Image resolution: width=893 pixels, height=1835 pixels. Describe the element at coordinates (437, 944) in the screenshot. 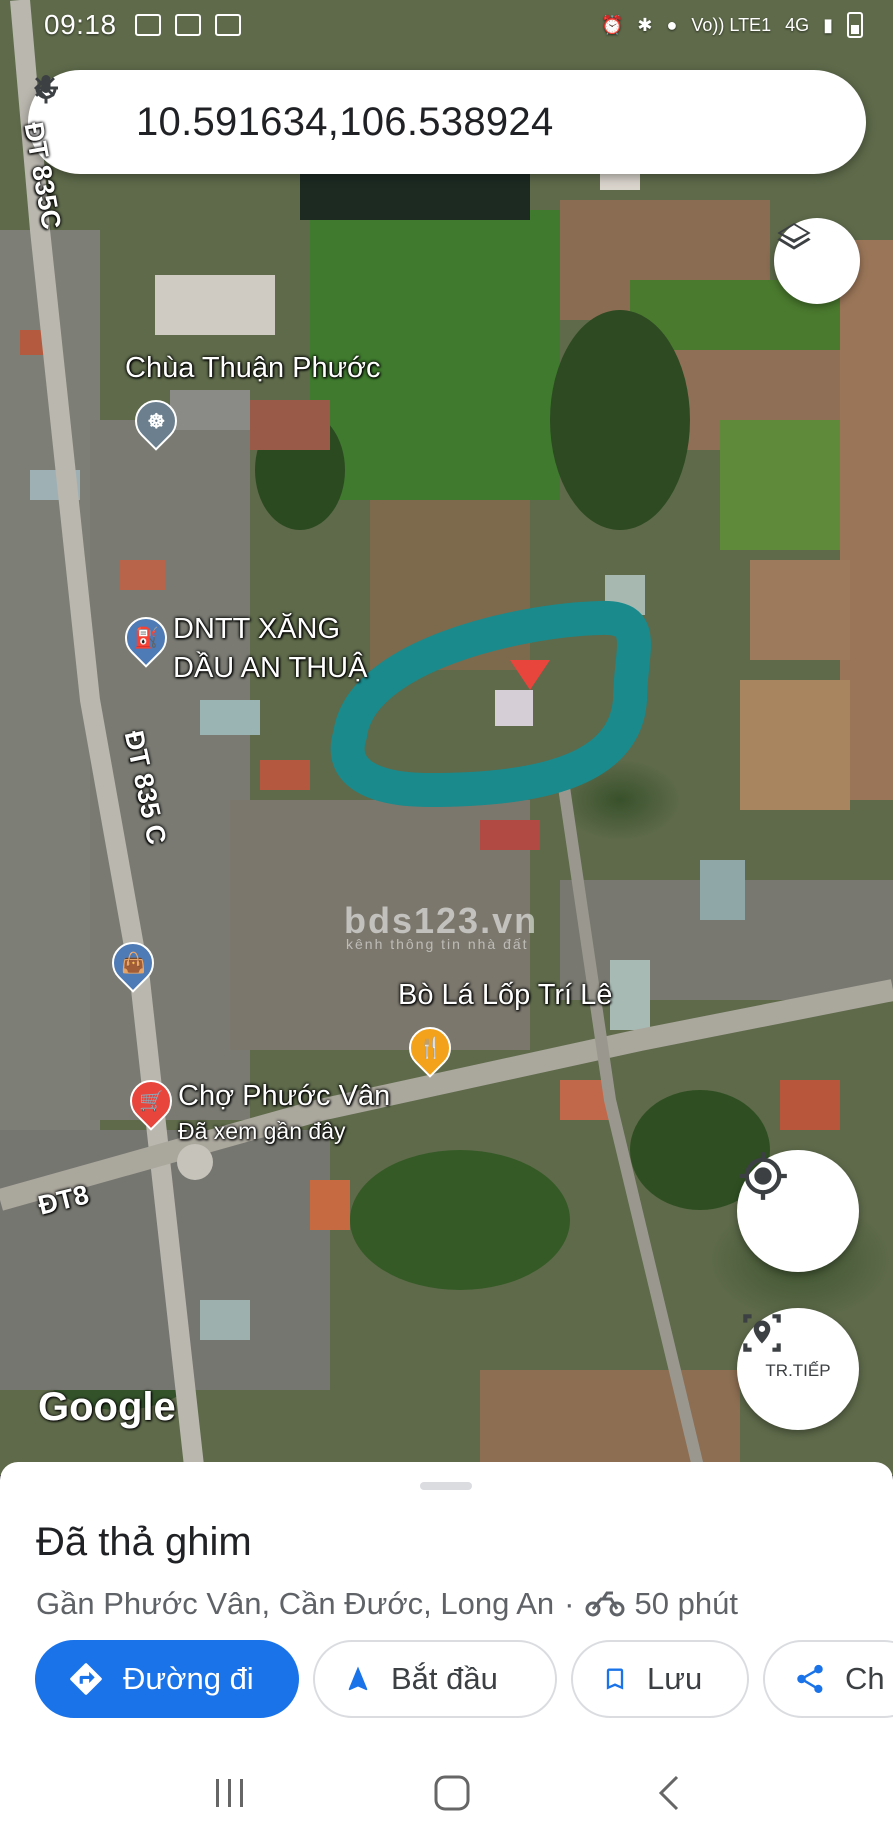

I see `watermark-sub: kênh thông tin nhà đất` at that location.